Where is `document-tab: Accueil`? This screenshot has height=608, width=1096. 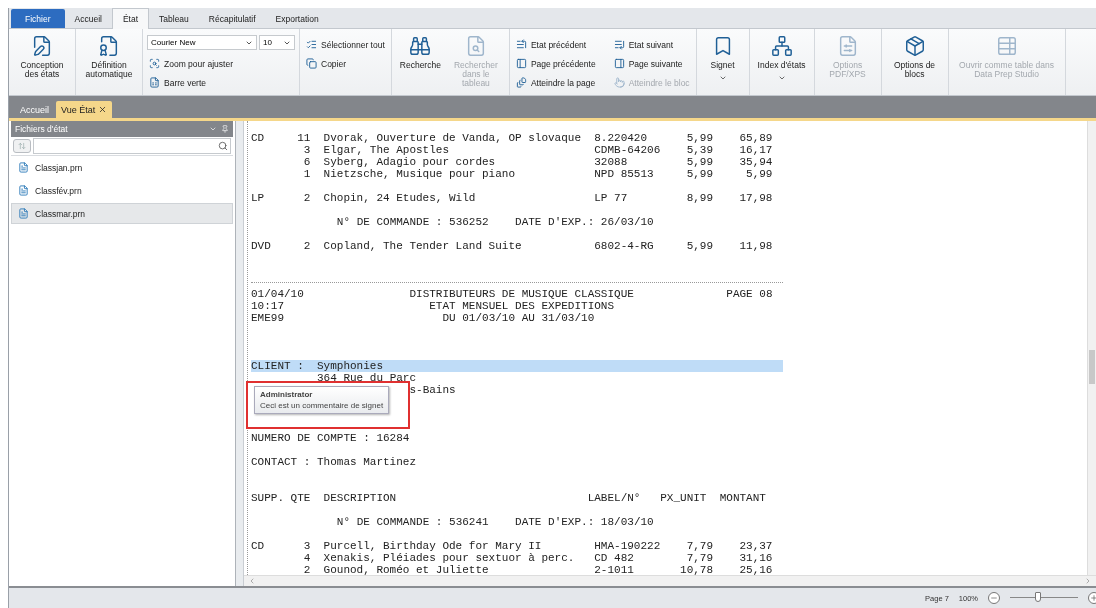 document-tab: Accueil is located at coordinates (34, 109).